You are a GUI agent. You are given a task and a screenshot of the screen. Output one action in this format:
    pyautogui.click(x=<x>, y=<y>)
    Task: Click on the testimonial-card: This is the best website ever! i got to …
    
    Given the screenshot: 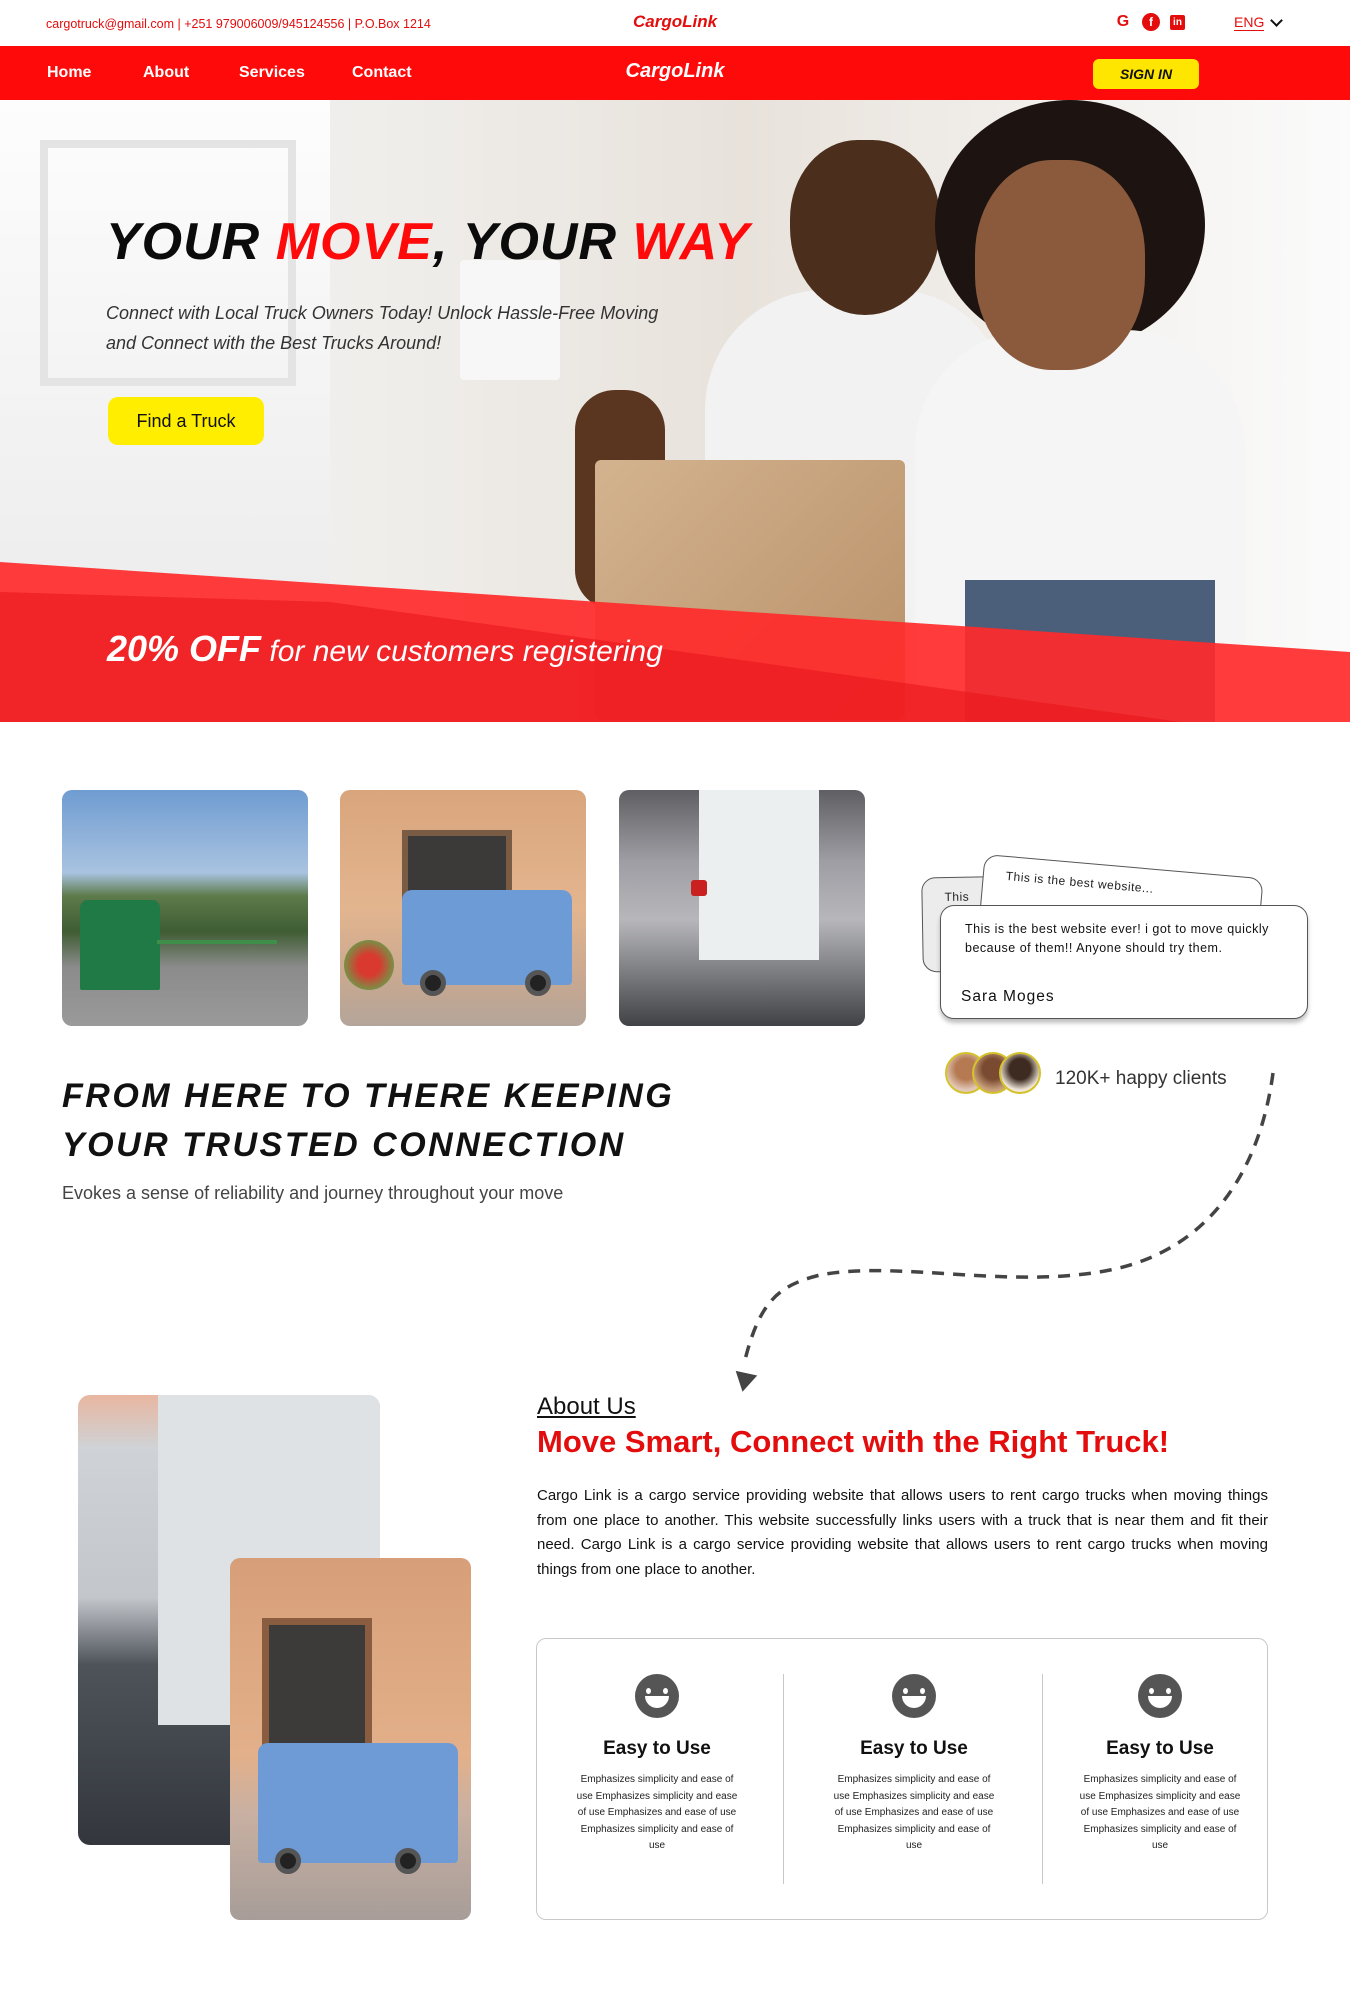 What is the action you would take?
    pyautogui.click(x=1124, y=962)
    